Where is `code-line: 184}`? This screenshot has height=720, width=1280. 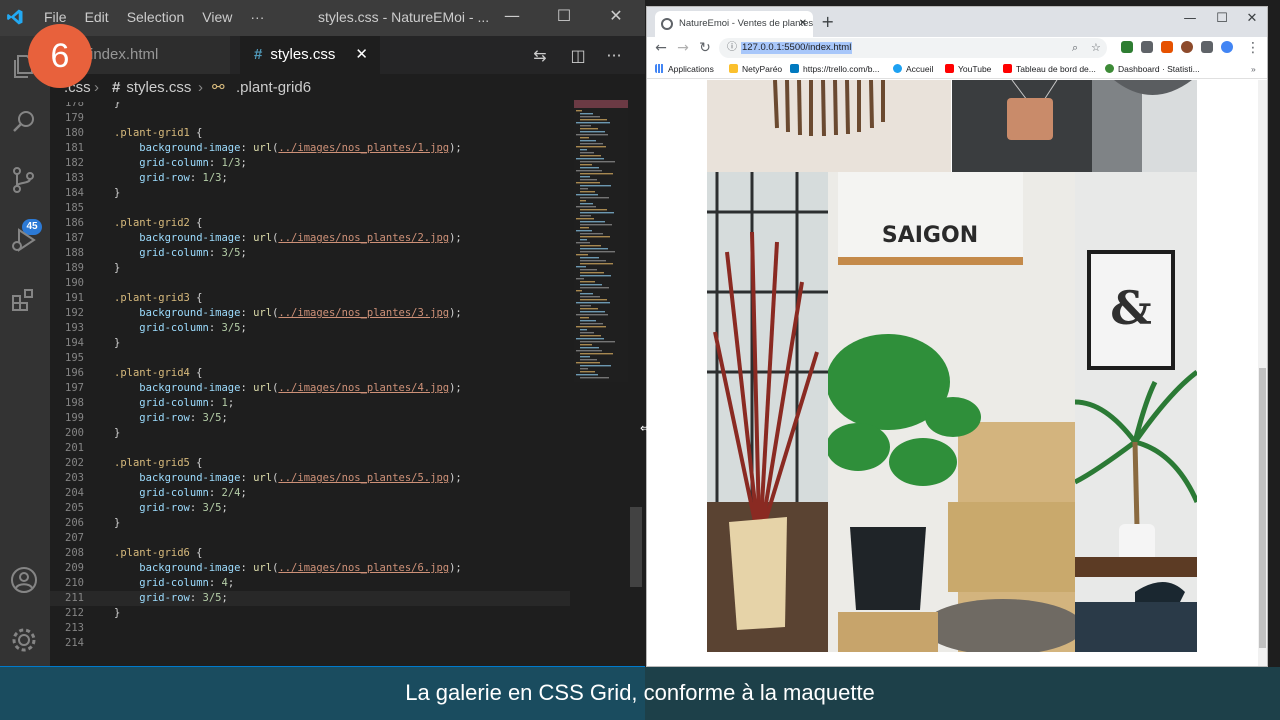 code-line: 184} is located at coordinates (310, 193).